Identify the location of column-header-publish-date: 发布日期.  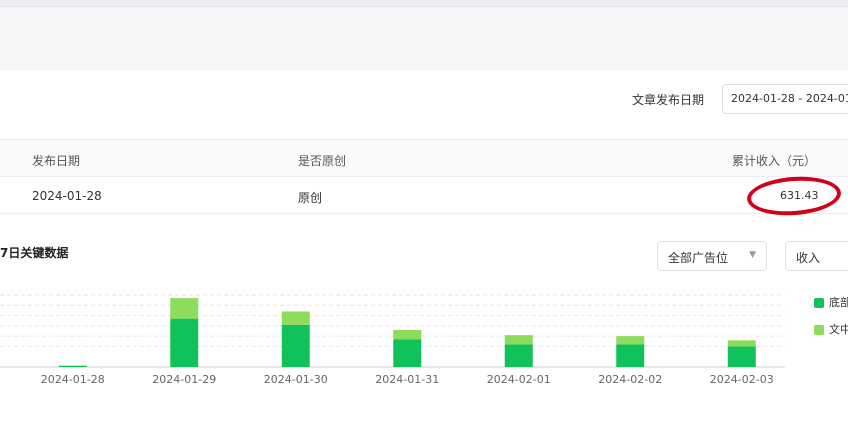
(56, 161).